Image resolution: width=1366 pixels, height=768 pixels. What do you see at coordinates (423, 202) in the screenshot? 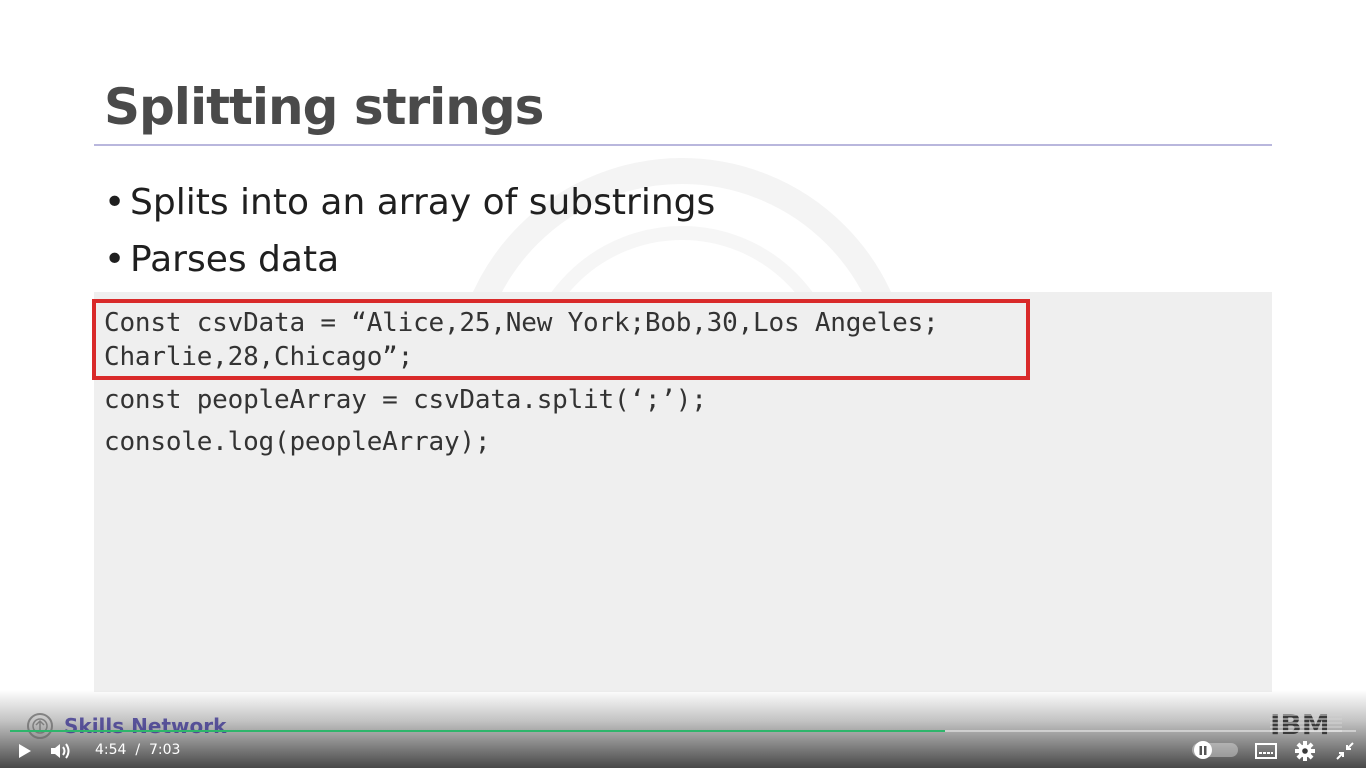
I see `bullet-text: Splits into an array of substrings` at bounding box center [423, 202].